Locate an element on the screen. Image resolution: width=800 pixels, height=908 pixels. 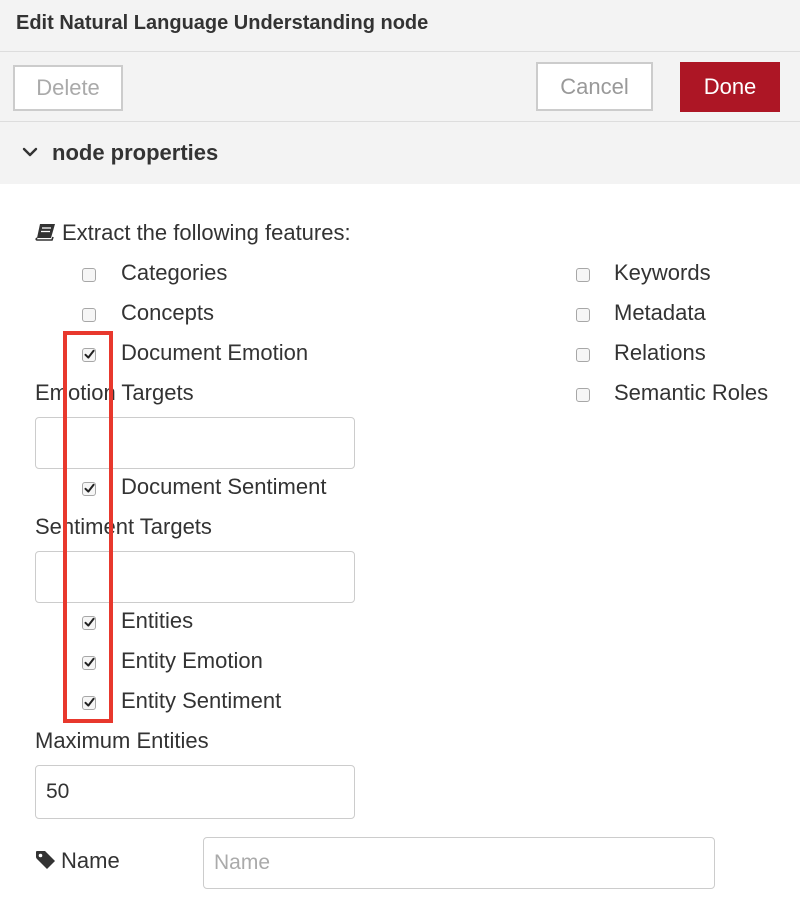
entity-emotion-checkbox is located at coordinates (89, 663).